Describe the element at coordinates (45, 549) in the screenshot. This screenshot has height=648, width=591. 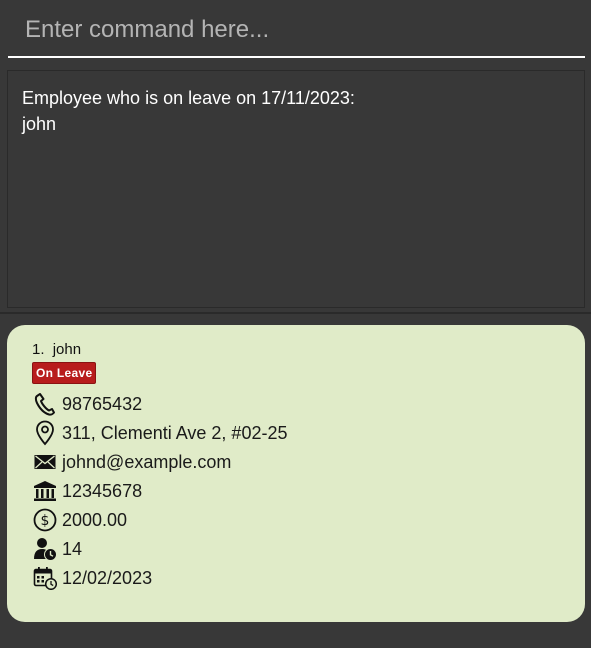
I see `user-clock-icon` at that location.